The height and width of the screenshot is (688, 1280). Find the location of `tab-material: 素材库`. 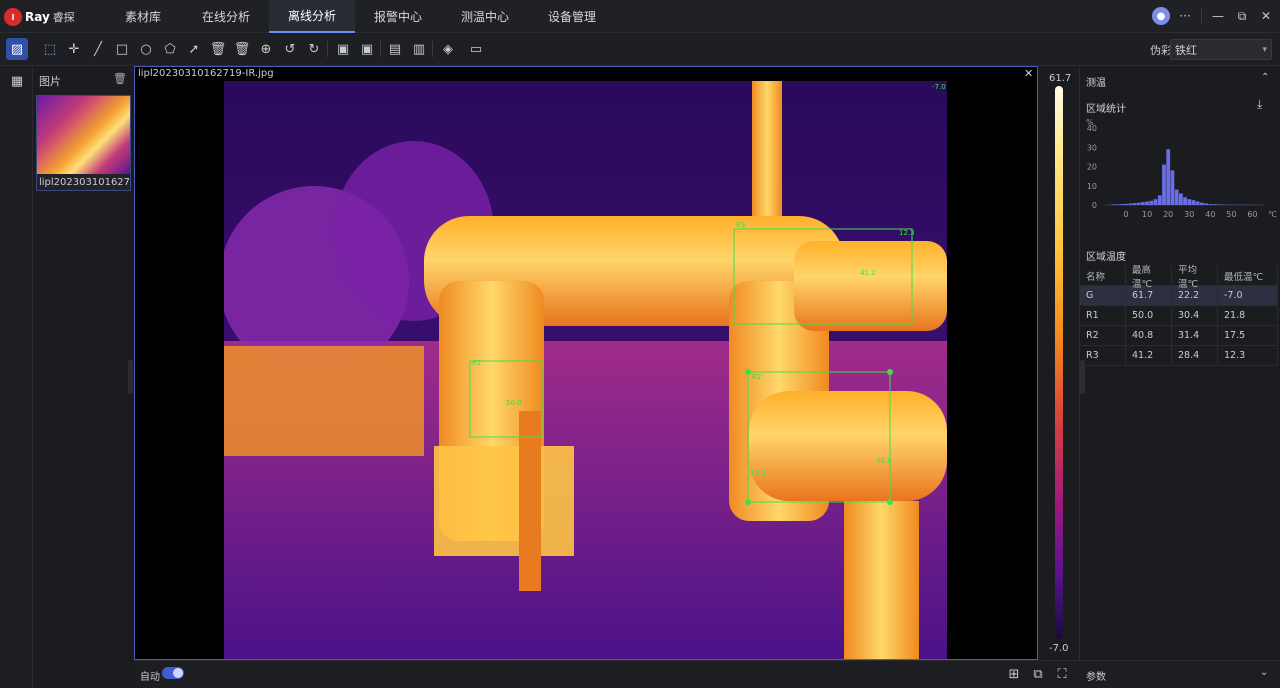

tab-material: 素材库 is located at coordinates (143, 16).